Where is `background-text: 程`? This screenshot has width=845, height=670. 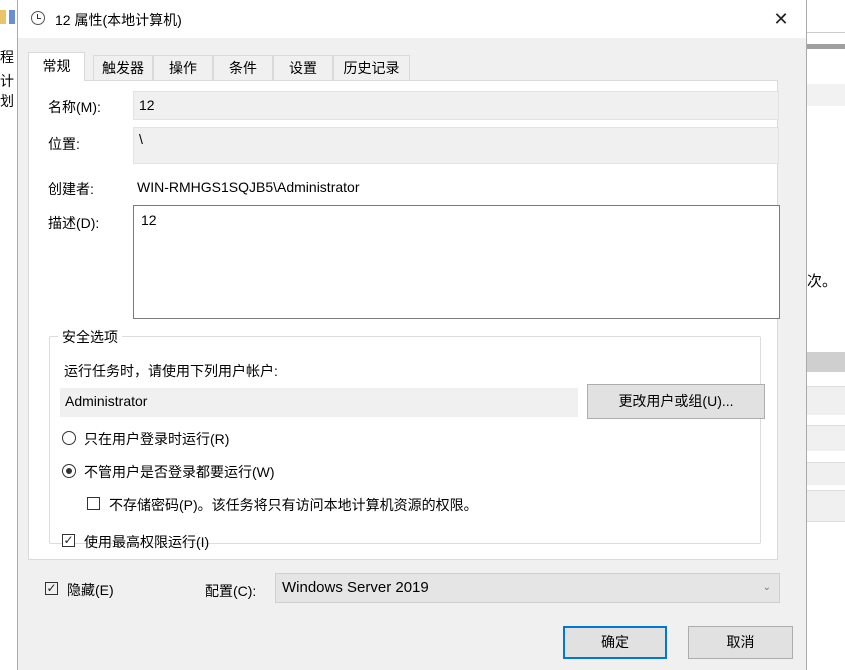 background-text: 程 is located at coordinates (7, 57).